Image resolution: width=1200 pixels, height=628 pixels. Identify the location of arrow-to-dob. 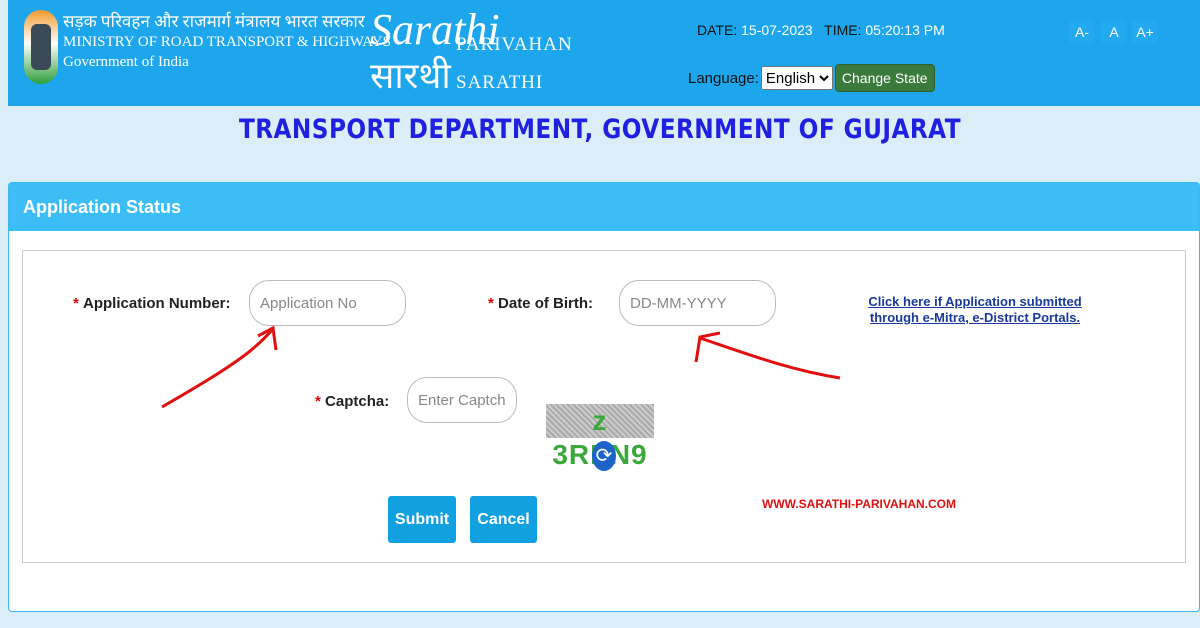
(770, 358).